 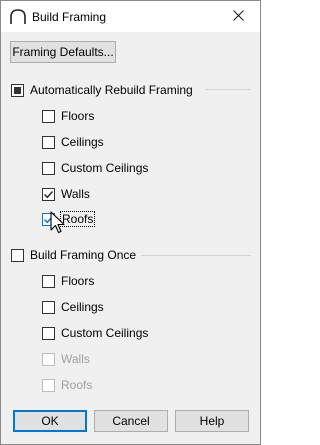 What do you see at coordinates (130, 16) in the screenshot?
I see `title-bar: Build Framing` at bounding box center [130, 16].